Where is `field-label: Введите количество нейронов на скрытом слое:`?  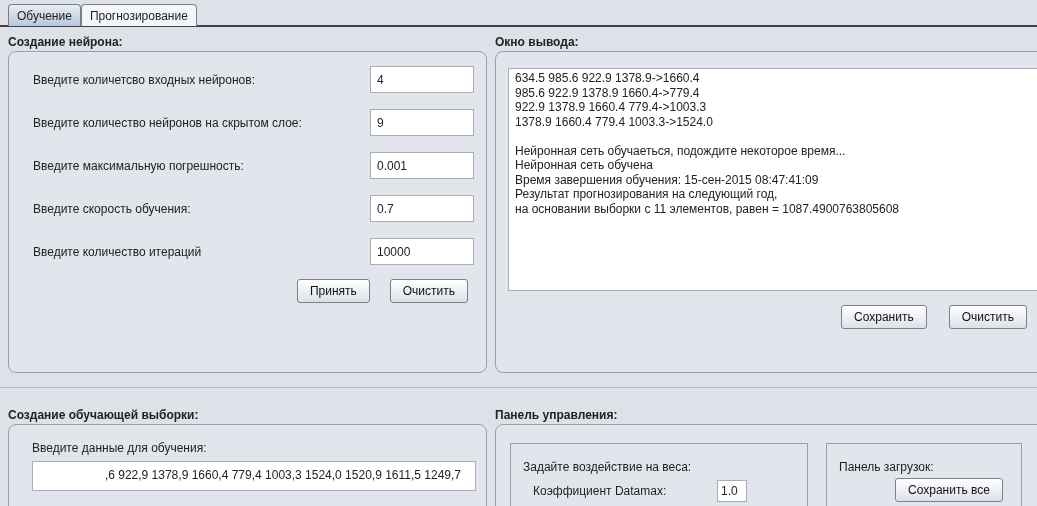 field-label: Введите количество нейронов на скрытом слое: is located at coordinates (167, 123).